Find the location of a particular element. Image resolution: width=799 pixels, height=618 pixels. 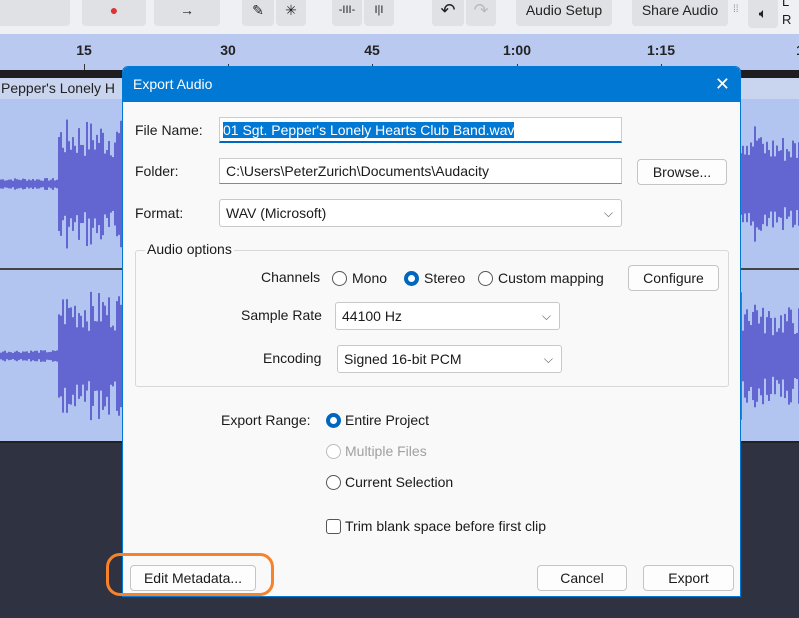

stereo-label: Stereo is located at coordinates (444, 278).